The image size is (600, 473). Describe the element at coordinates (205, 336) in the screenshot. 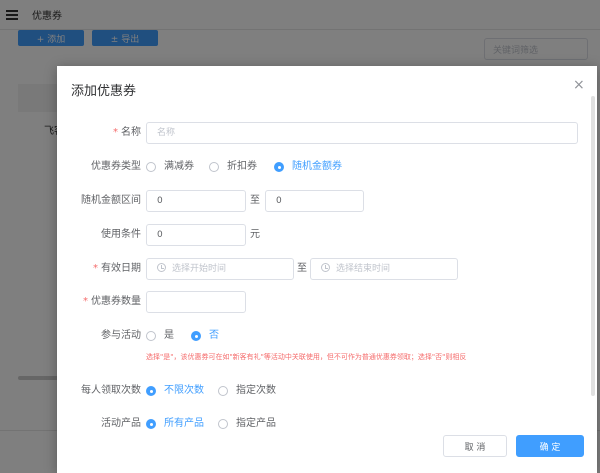

I see `radio-join-no: 否` at that location.